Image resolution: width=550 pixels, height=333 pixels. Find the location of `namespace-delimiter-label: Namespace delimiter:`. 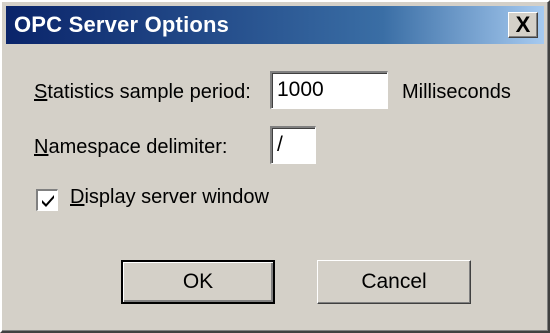

namespace-delimiter-label: Namespace delimiter: is located at coordinates (131, 147).